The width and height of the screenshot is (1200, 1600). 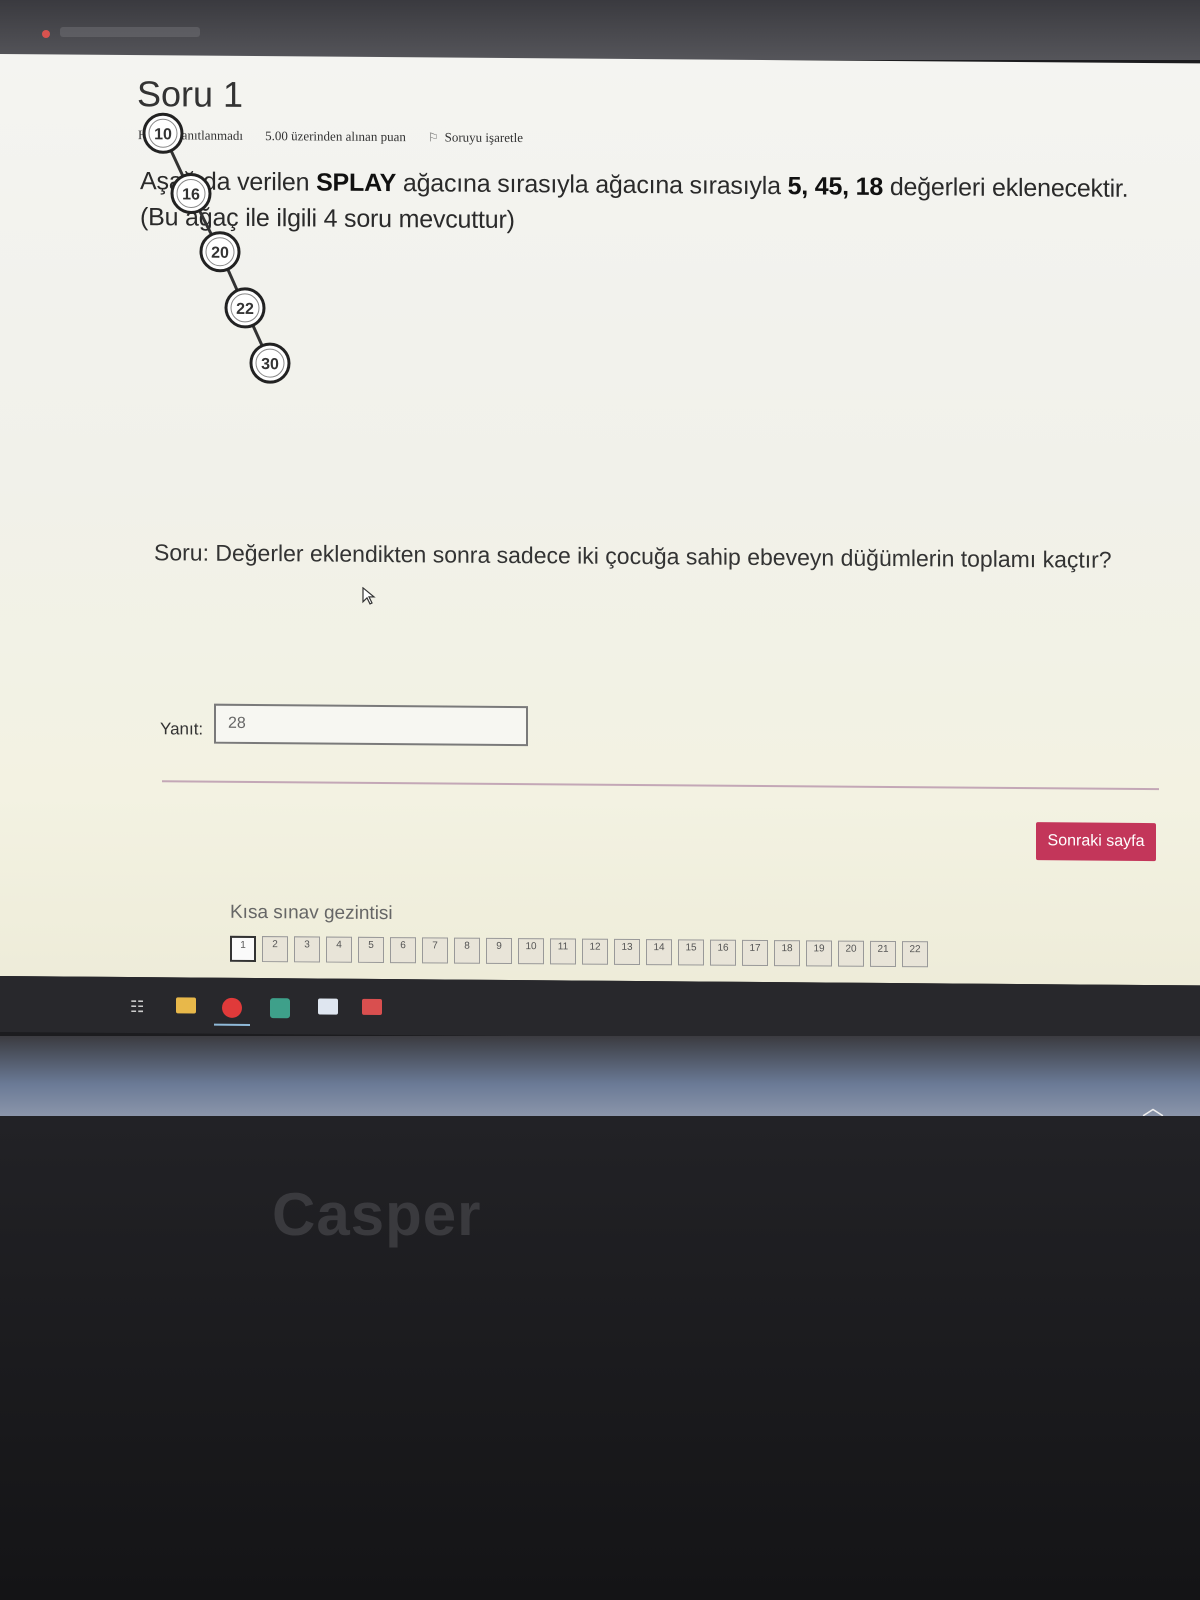 I want to click on next-page-button: Sonraki sayfa, so click(x=1096, y=842).